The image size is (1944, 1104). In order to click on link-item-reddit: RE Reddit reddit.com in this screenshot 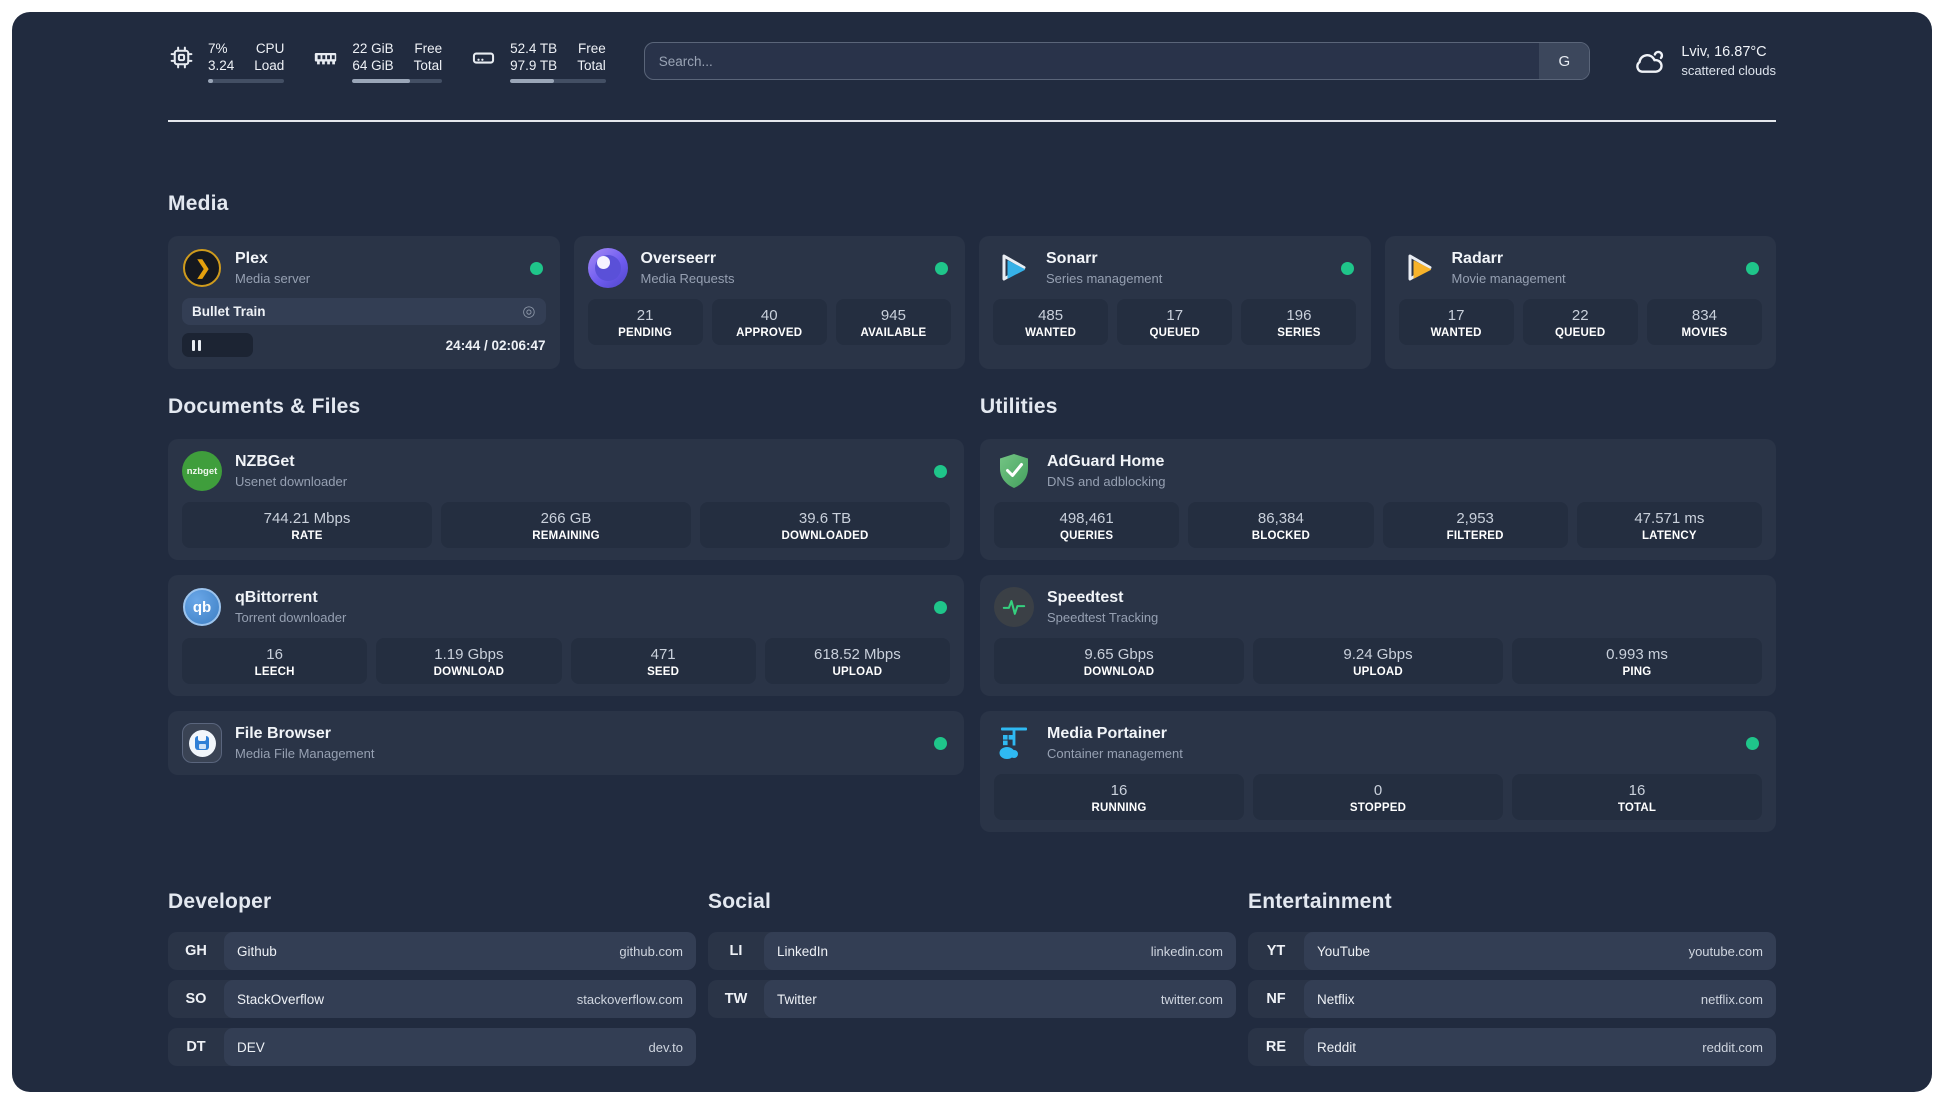, I will do `click(1512, 1047)`.